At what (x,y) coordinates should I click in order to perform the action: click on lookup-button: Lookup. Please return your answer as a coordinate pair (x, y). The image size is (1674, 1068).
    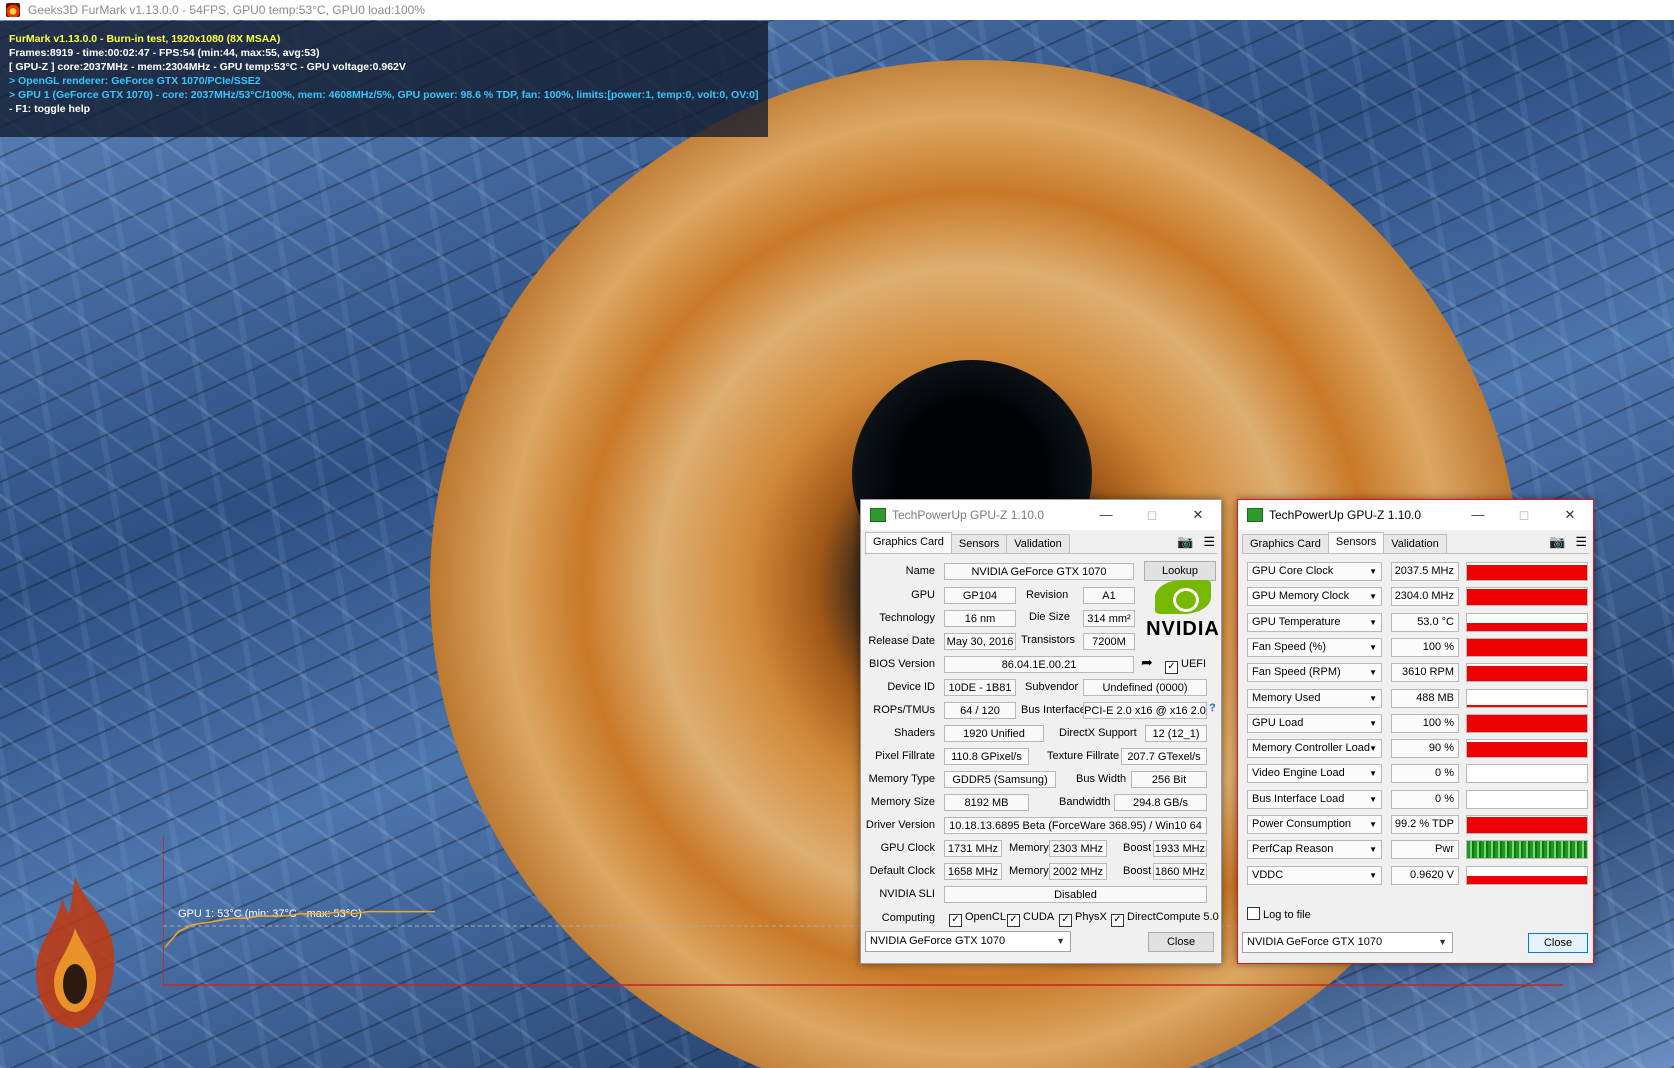
    Looking at the image, I should click on (1180, 571).